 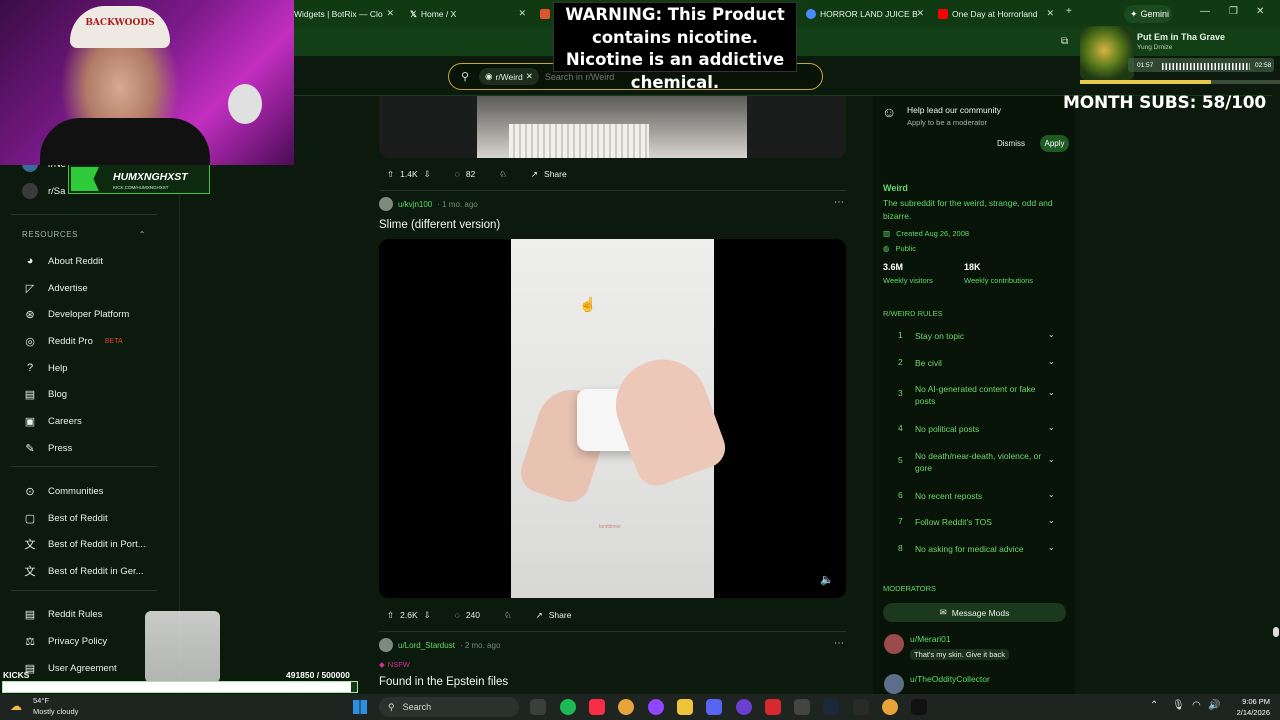 What do you see at coordinates (831, 707) in the screenshot?
I see `steam-icon` at bounding box center [831, 707].